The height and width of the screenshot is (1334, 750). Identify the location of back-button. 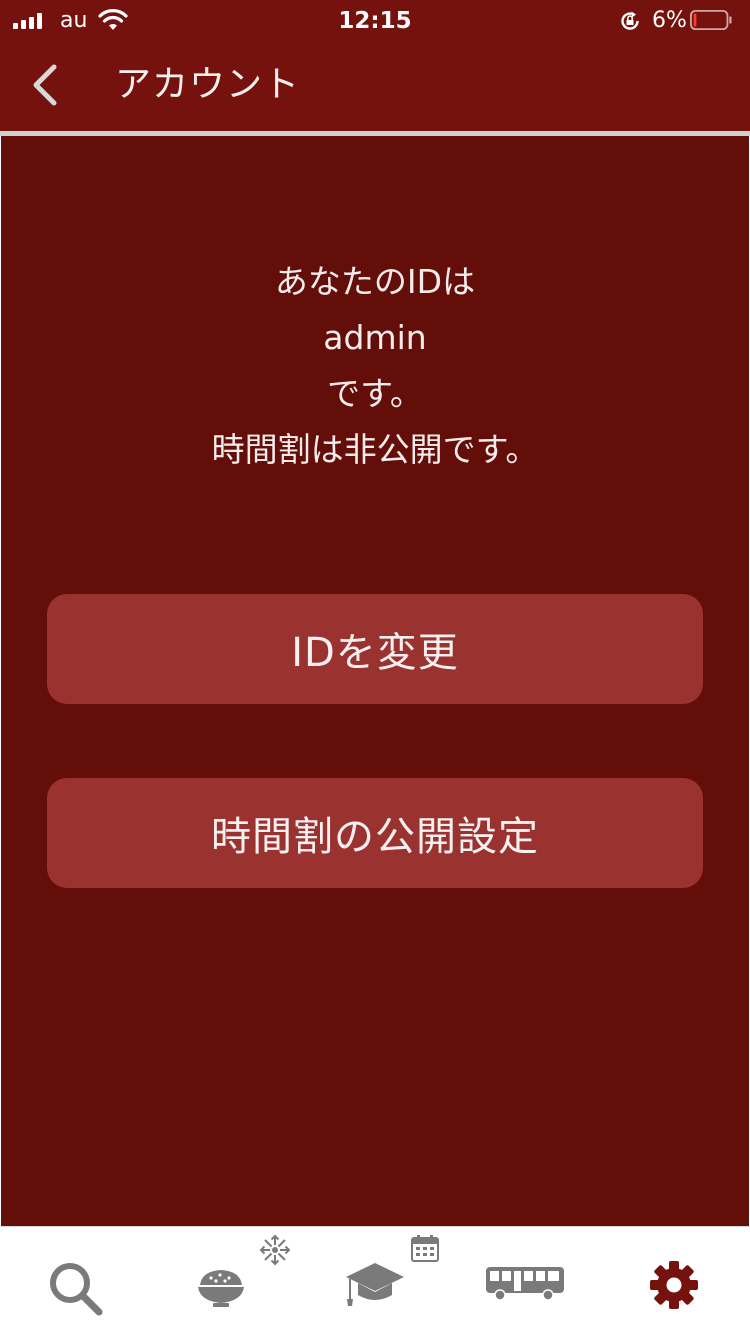
(48, 85).